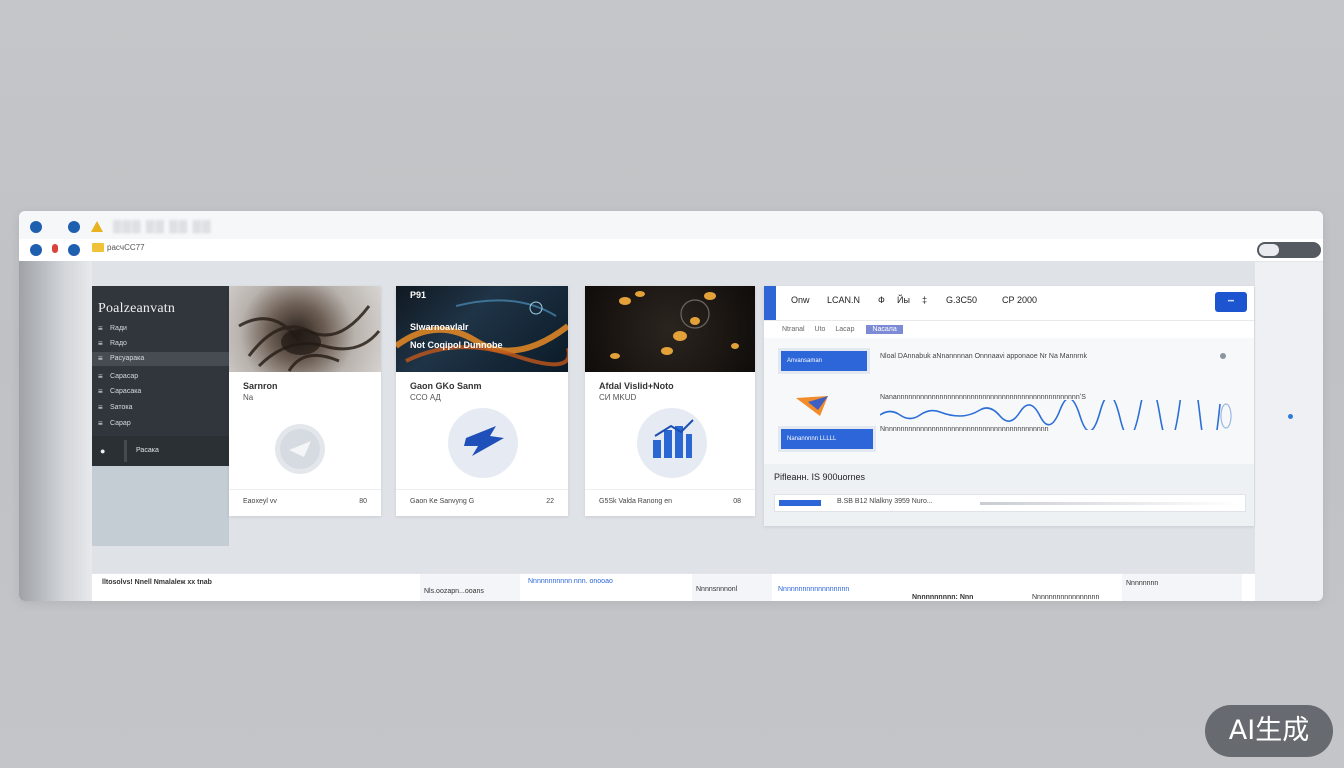 The height and width of the screenshot is (768, 1344). What do you see at coordinates (1289, 250) in the screenshot?
I see `theme-toggle` at bounding box center [1289, 250].